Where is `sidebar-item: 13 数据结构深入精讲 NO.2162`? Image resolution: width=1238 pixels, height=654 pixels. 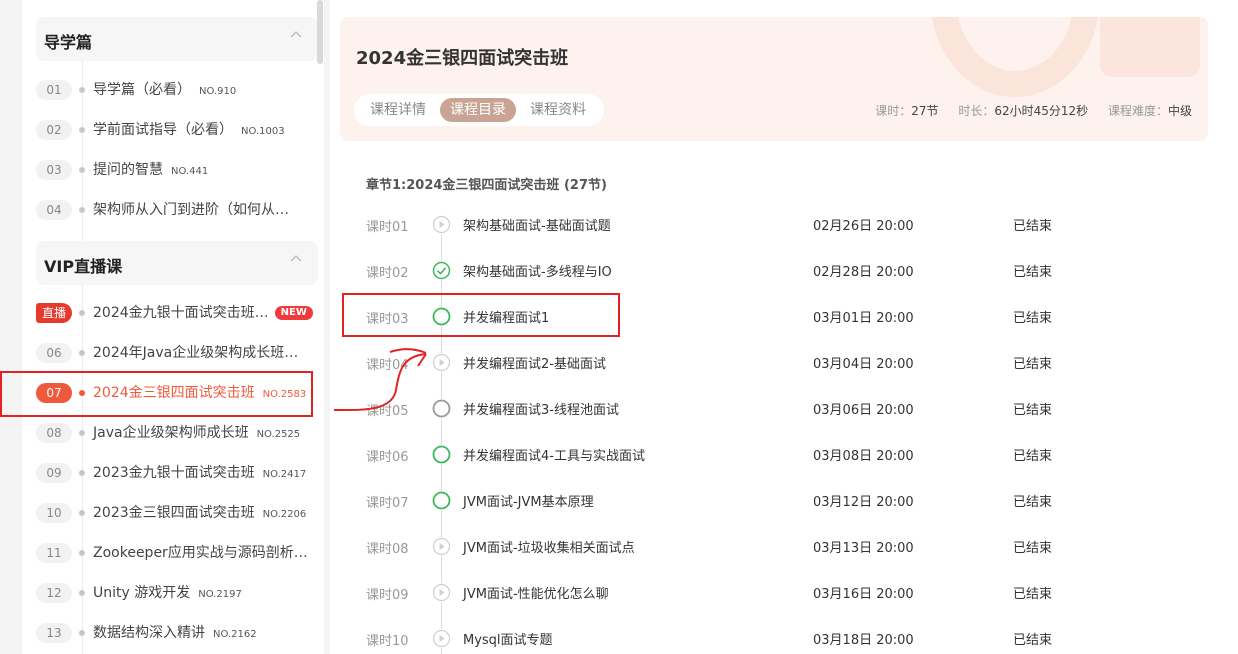 sidebar-item: 13 数据结构深入精讲 NO.2162 is located at coordinates (181, 633).